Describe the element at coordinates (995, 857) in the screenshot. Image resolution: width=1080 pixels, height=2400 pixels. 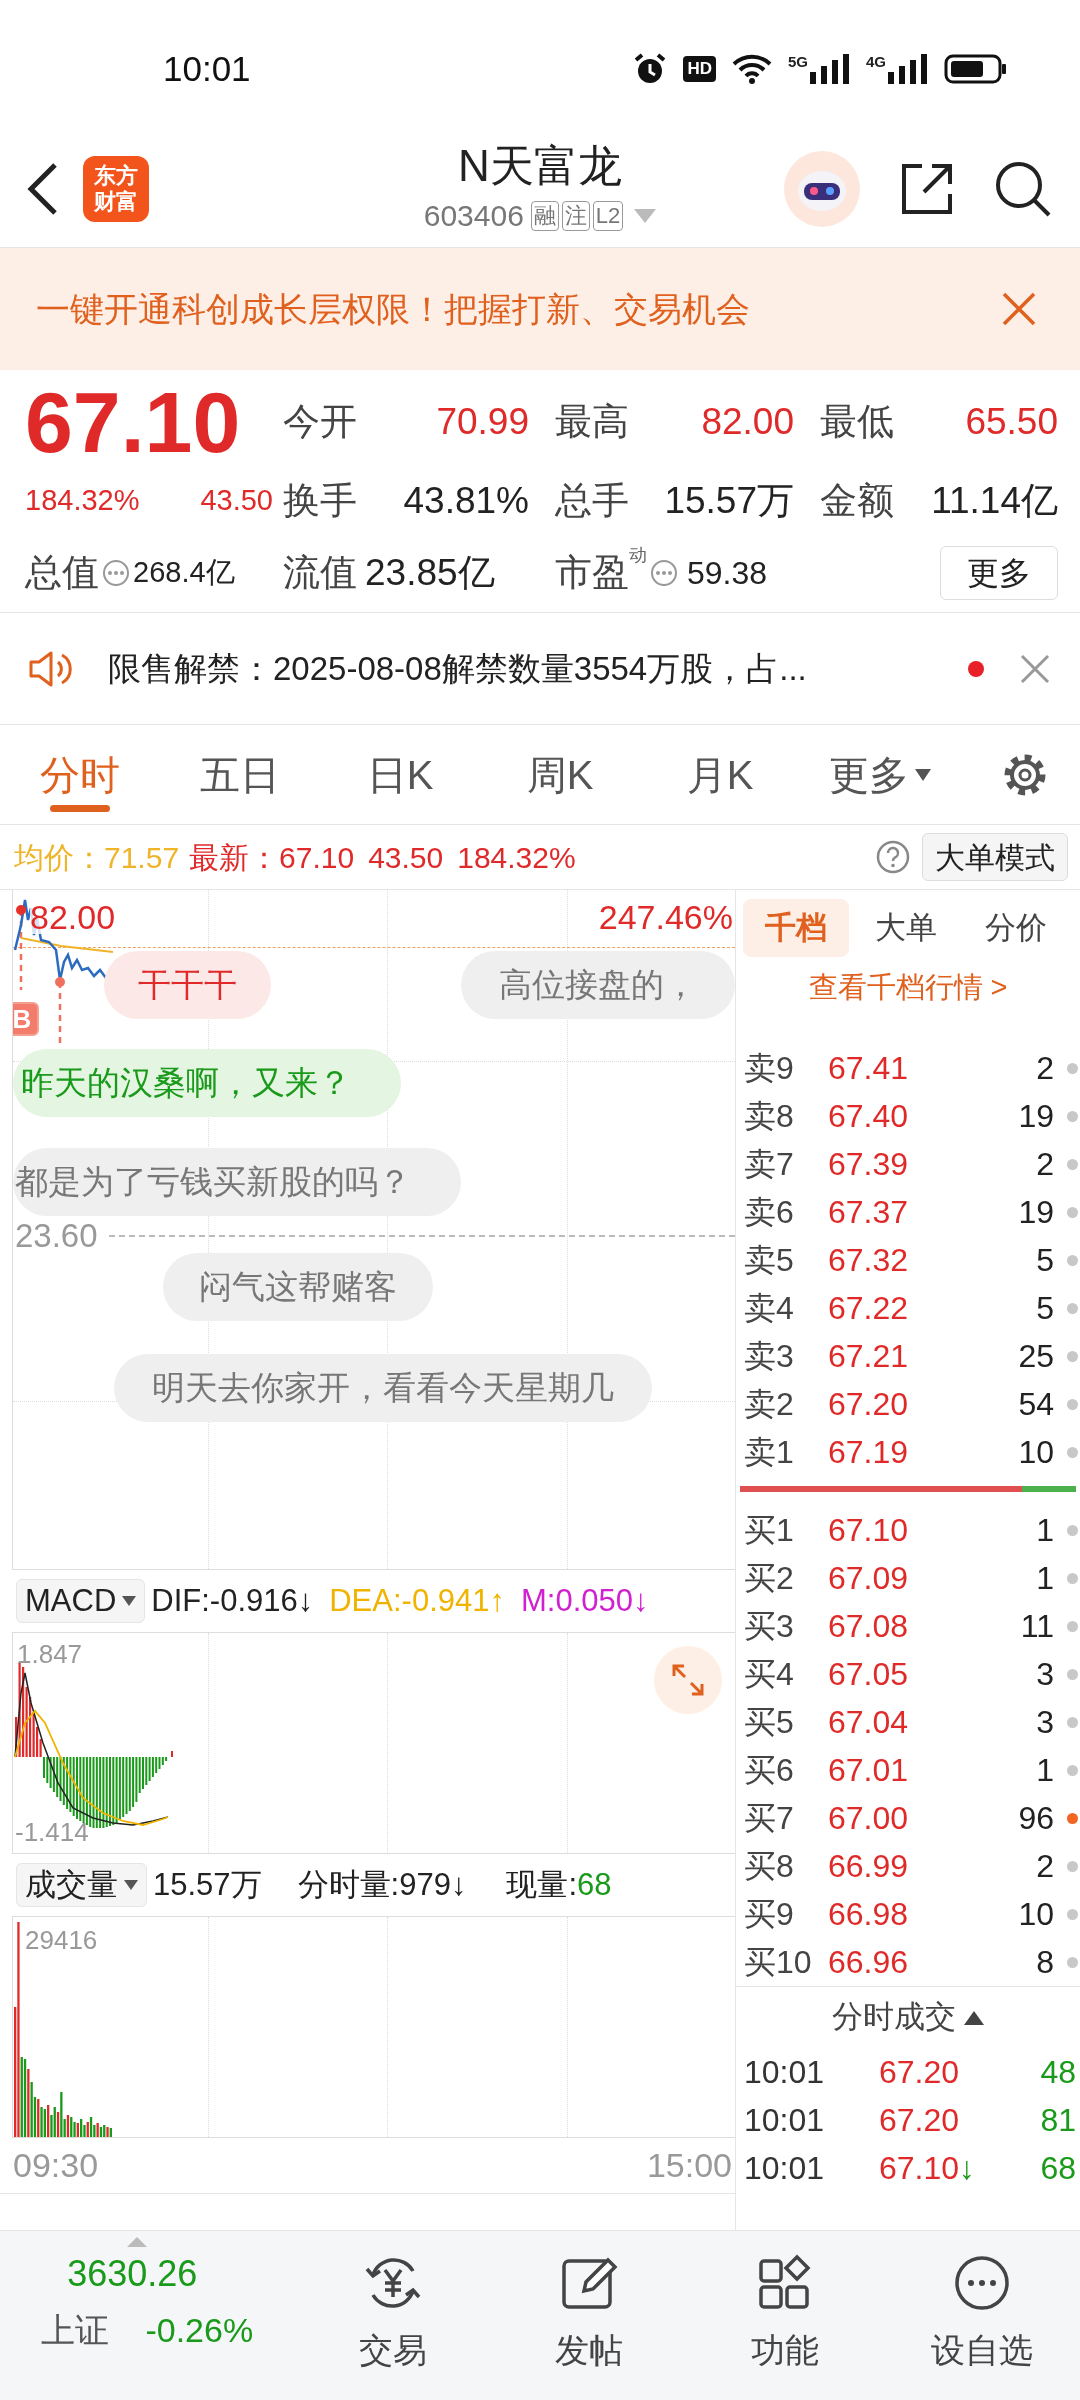
I see `mode-button: 大单模式` at that location.